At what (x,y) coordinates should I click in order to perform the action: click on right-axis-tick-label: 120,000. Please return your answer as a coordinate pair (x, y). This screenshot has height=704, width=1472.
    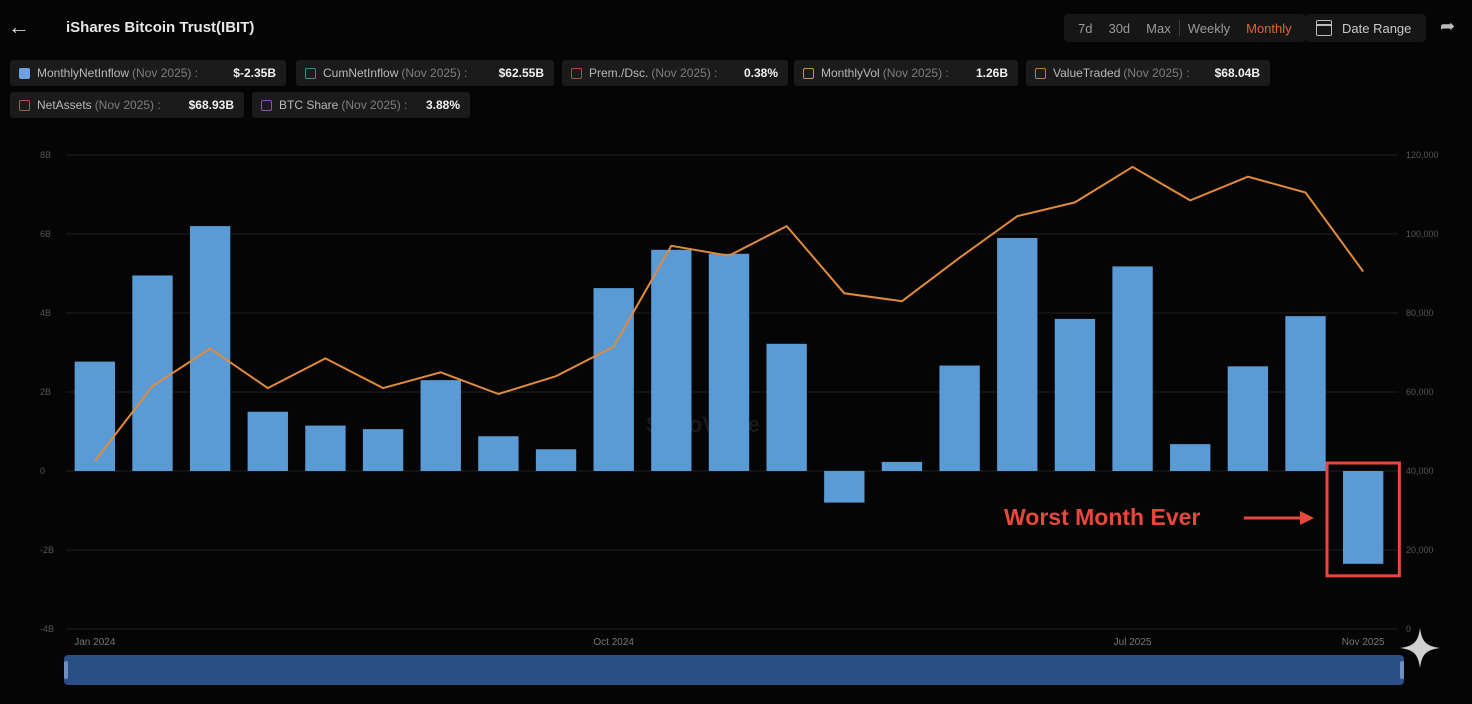
    Looking at the image, I should click on (1422, 155).